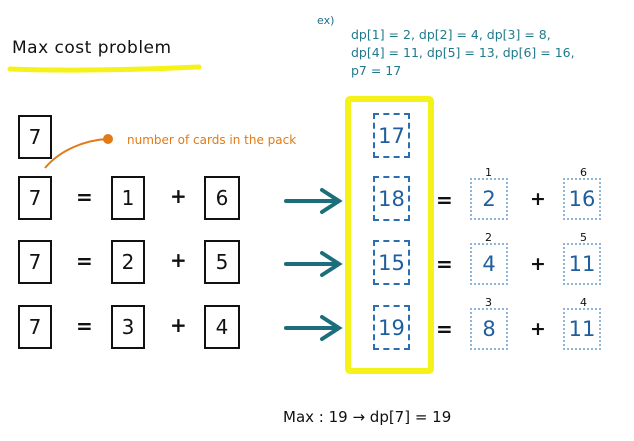 The image size is (634, 441). Describe the element at coordinates (376, 70) in the screenshot. I see `example-line-3: p7 = 17` at that location.